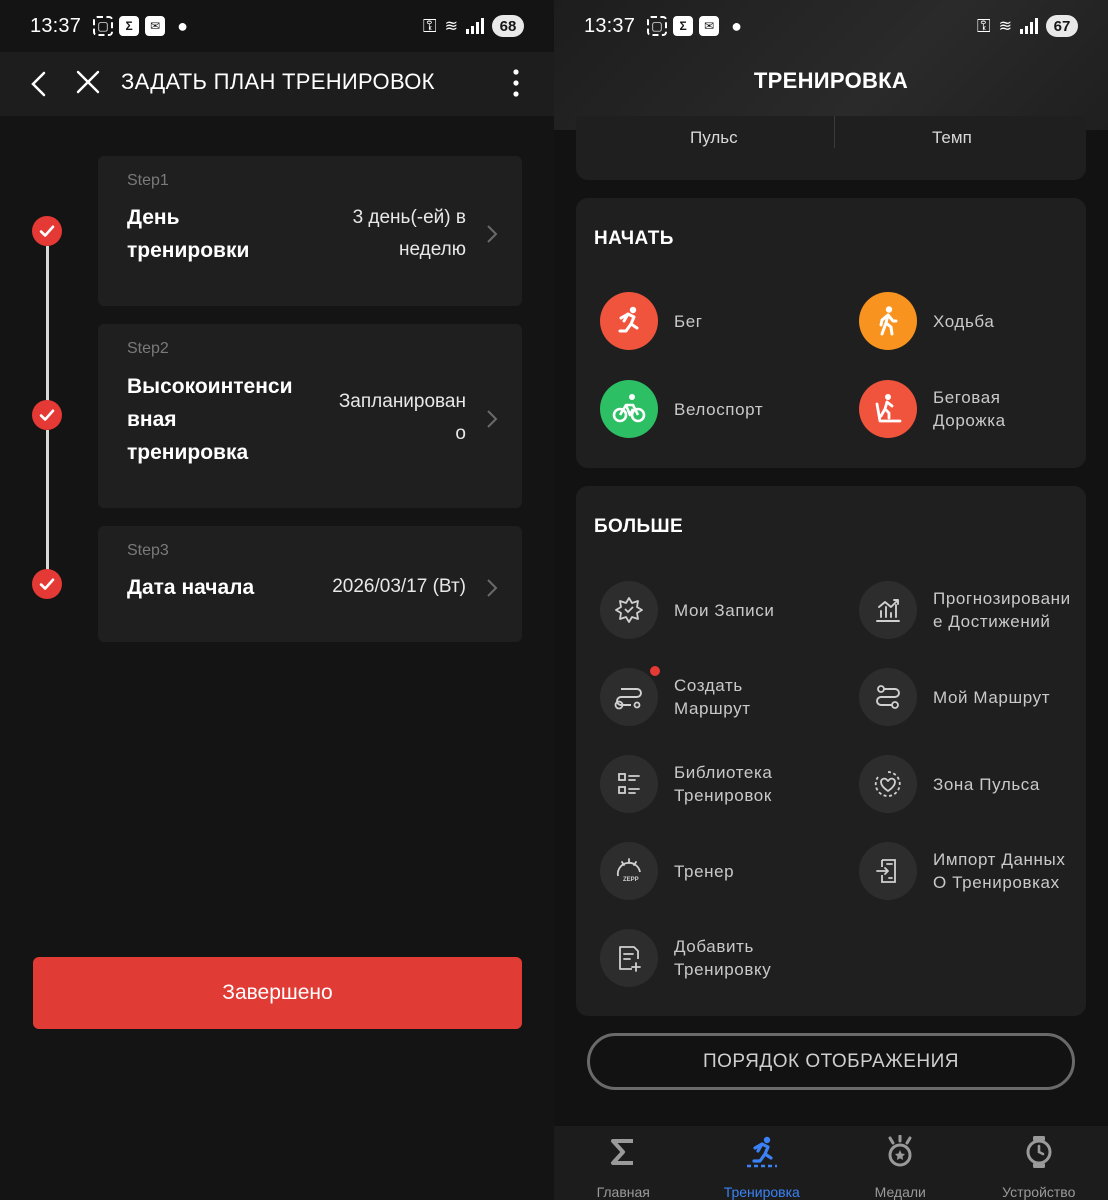  What do you see at coordinates (631, 695) in the screenshot?
I see `create-route-icon` at bounding box center [631, 695].